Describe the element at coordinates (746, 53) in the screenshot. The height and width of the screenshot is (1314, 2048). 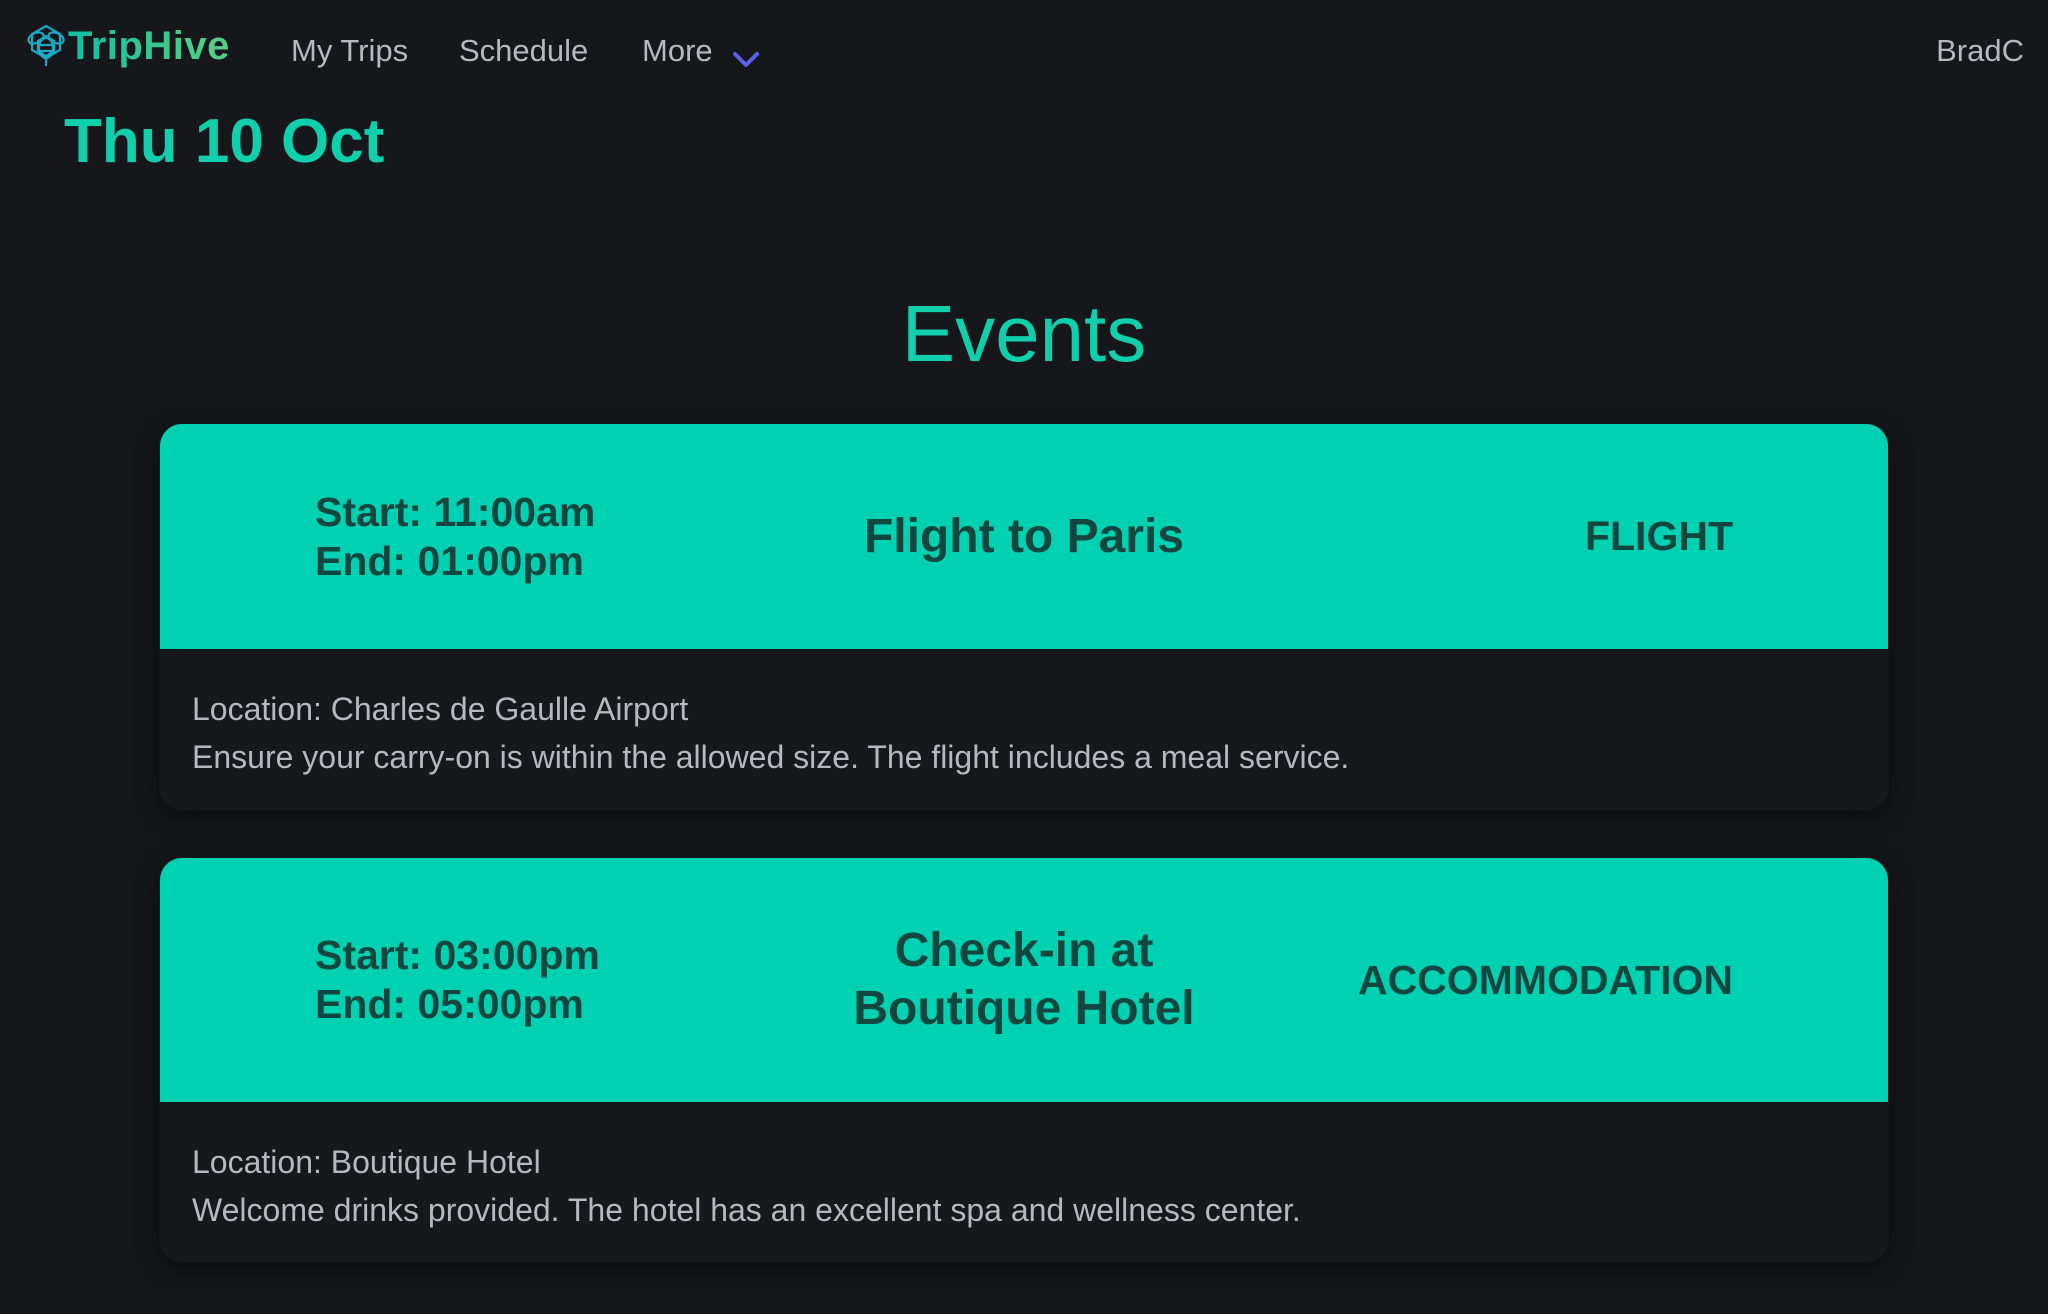
I see `chevron-down-icon` at that location.